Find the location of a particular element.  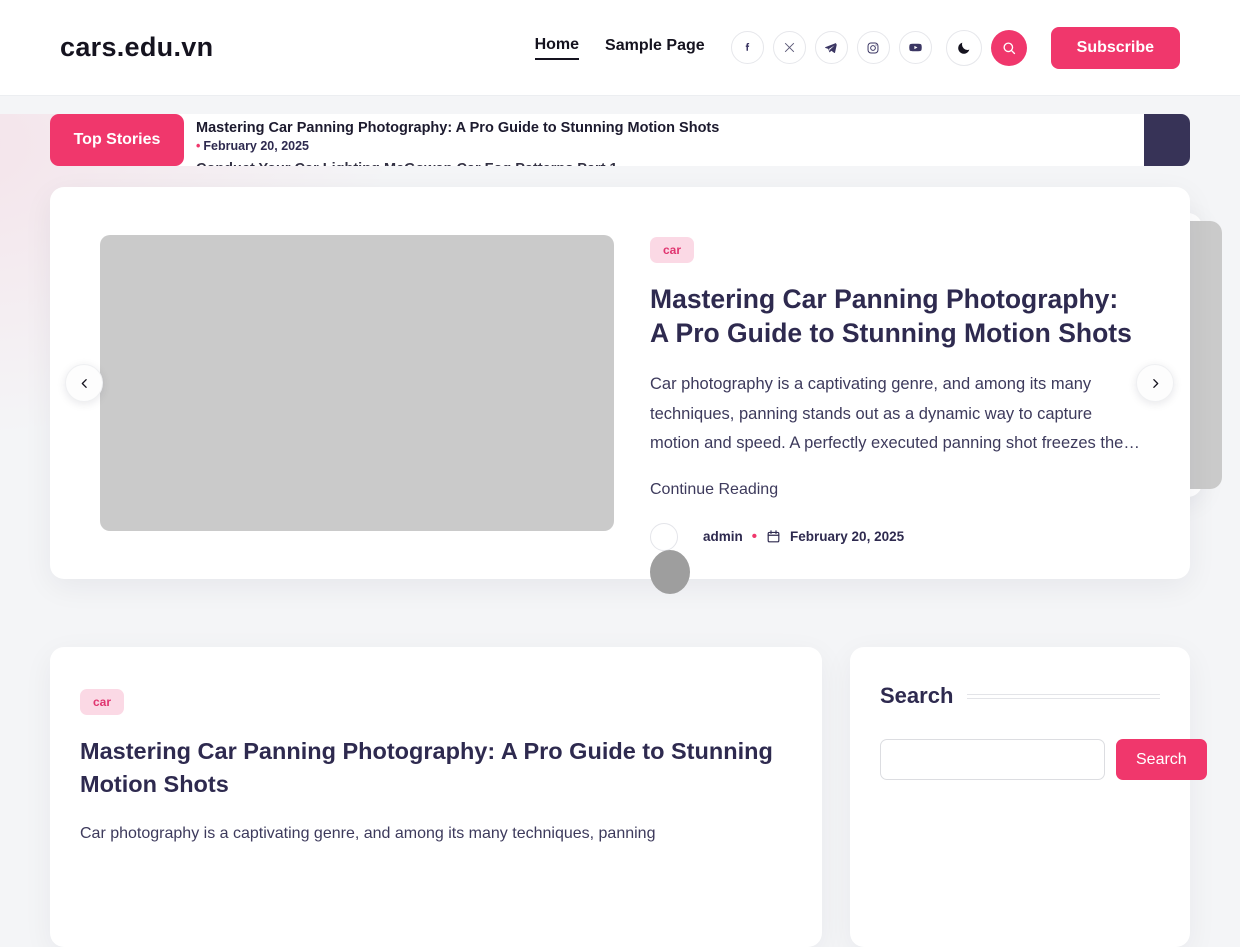

search-icon is located at coordinates (1009, 47).